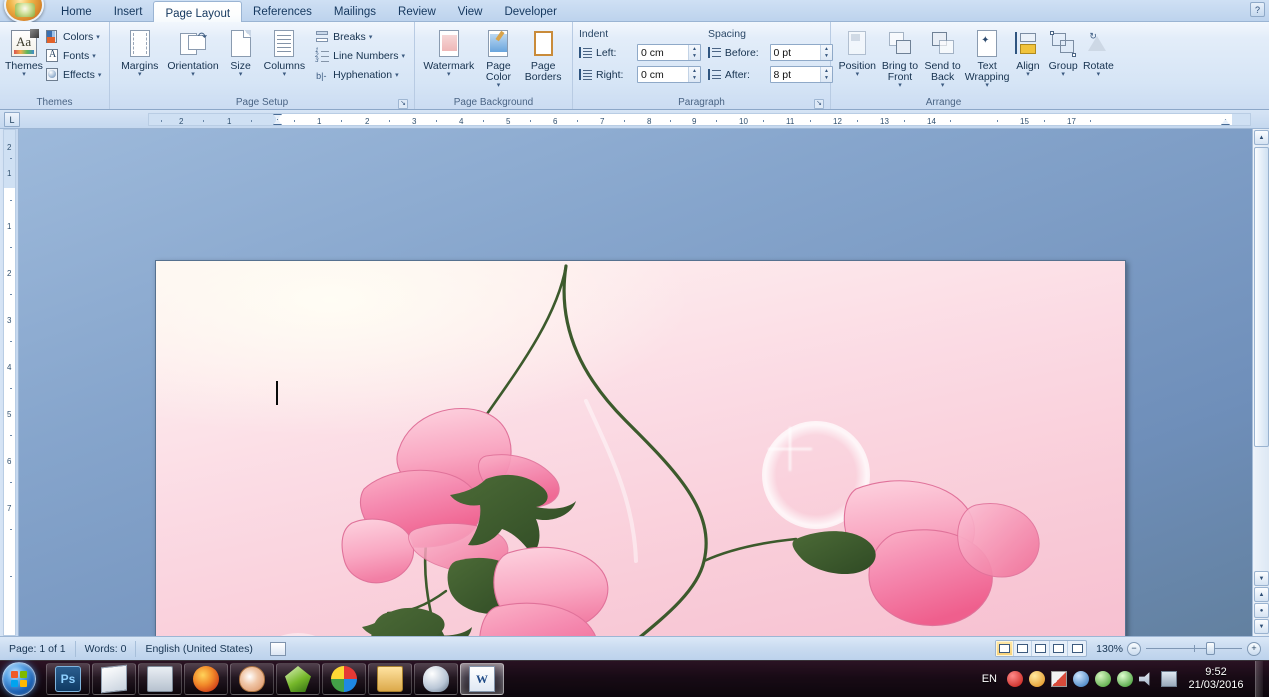 The height and width of the screenshot is (697, 1269). Describe the element at coordinates (663, 74) in the screenshot. I see `indent-right-input` at that location.